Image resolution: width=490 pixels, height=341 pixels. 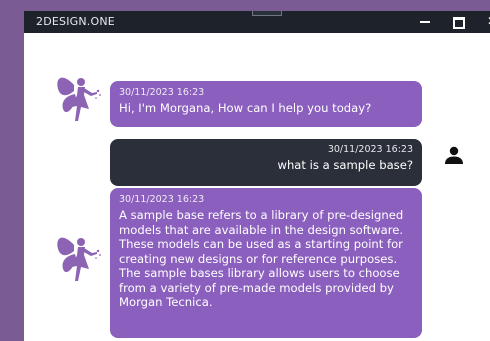 I want to click on message-bubble-user: 30/11/2023 16:23 what is a sample base?, so click(x=266, y=162).